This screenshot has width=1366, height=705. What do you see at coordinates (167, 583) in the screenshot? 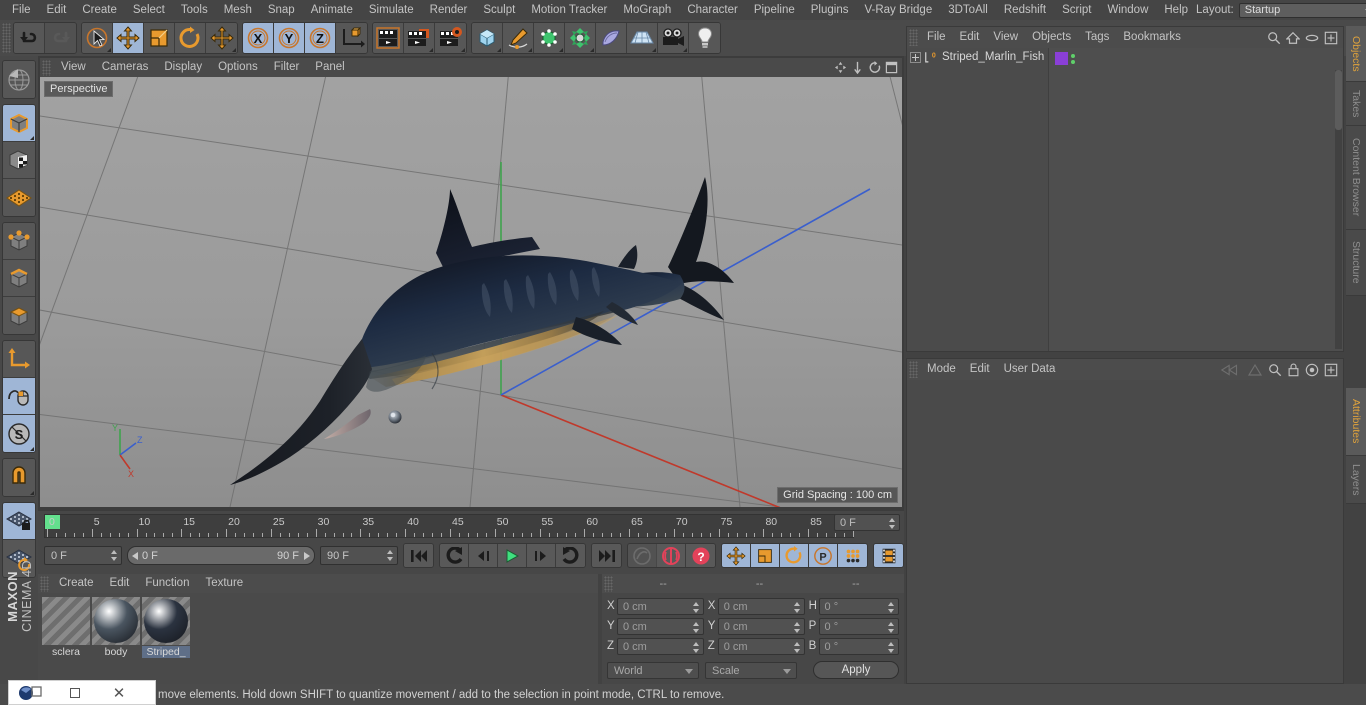
I see `menu-item-function: Function` at bounding box center [167, 583].